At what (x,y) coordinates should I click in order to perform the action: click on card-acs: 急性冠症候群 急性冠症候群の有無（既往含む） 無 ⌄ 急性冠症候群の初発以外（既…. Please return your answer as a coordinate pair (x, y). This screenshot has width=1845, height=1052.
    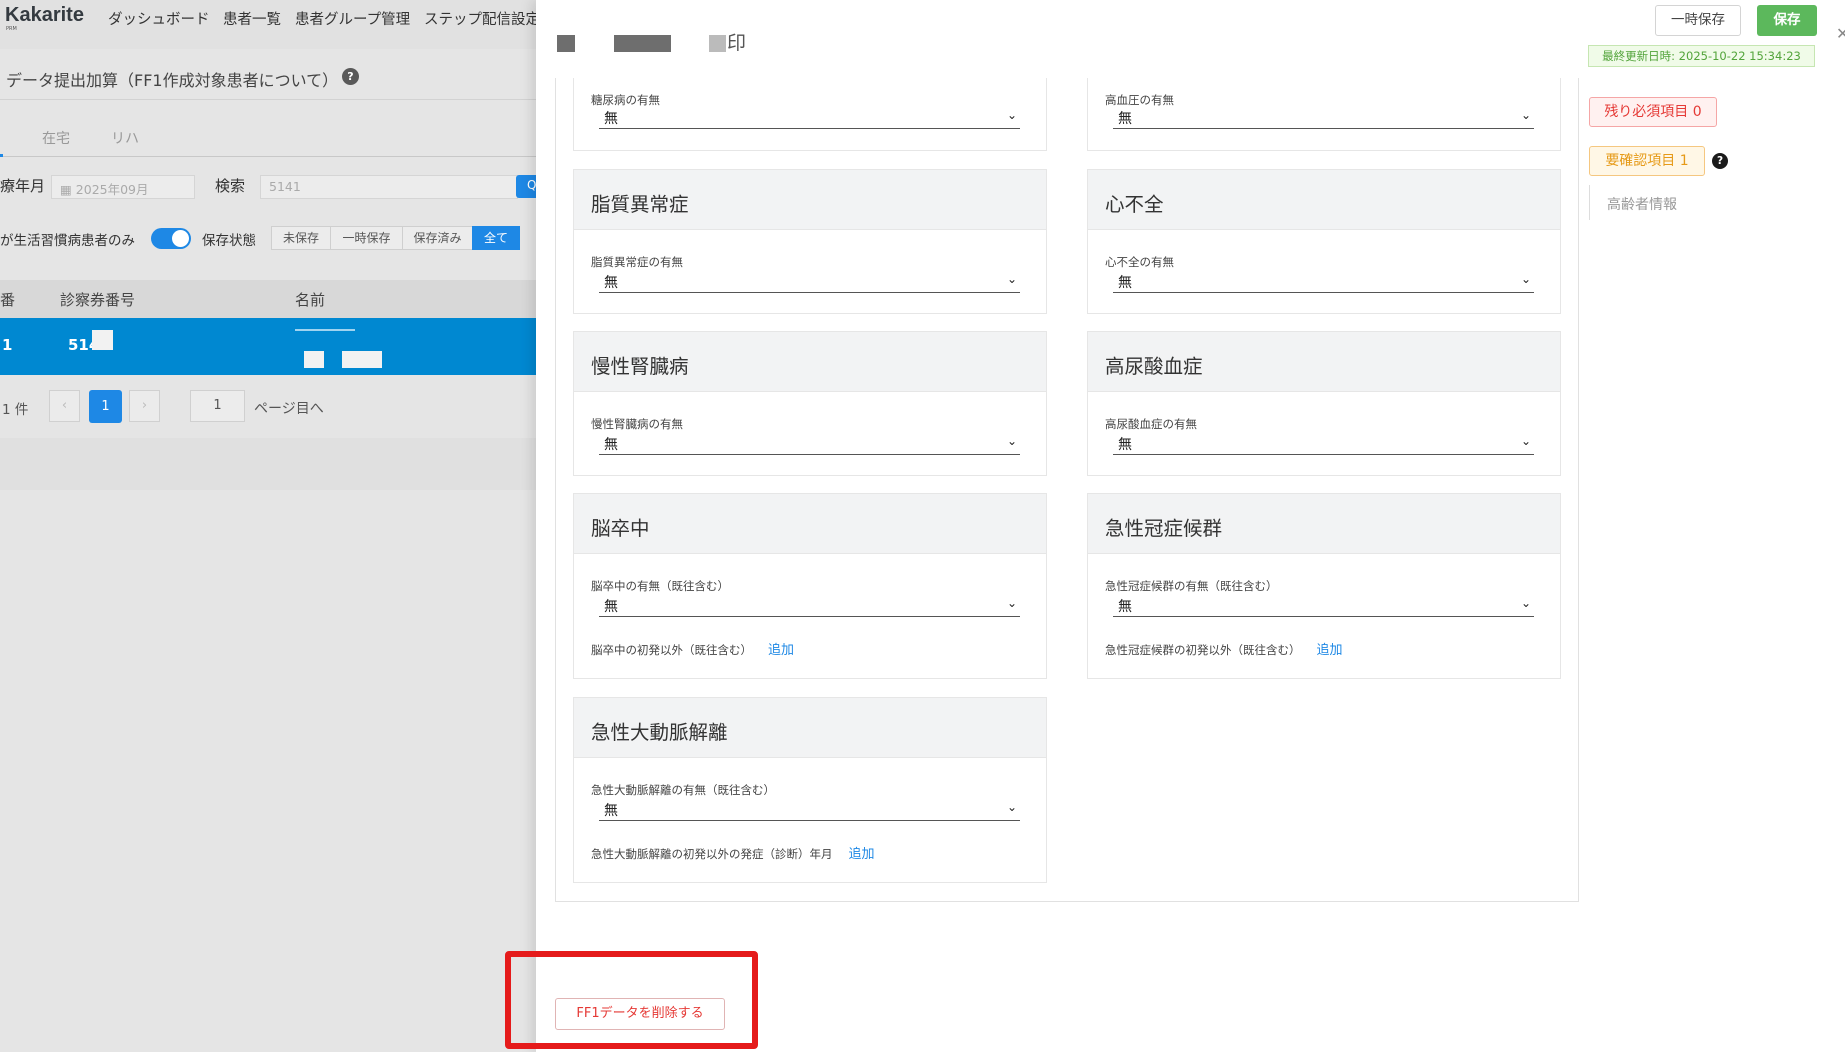
    Looking at the image, I should click on (1324, 586).